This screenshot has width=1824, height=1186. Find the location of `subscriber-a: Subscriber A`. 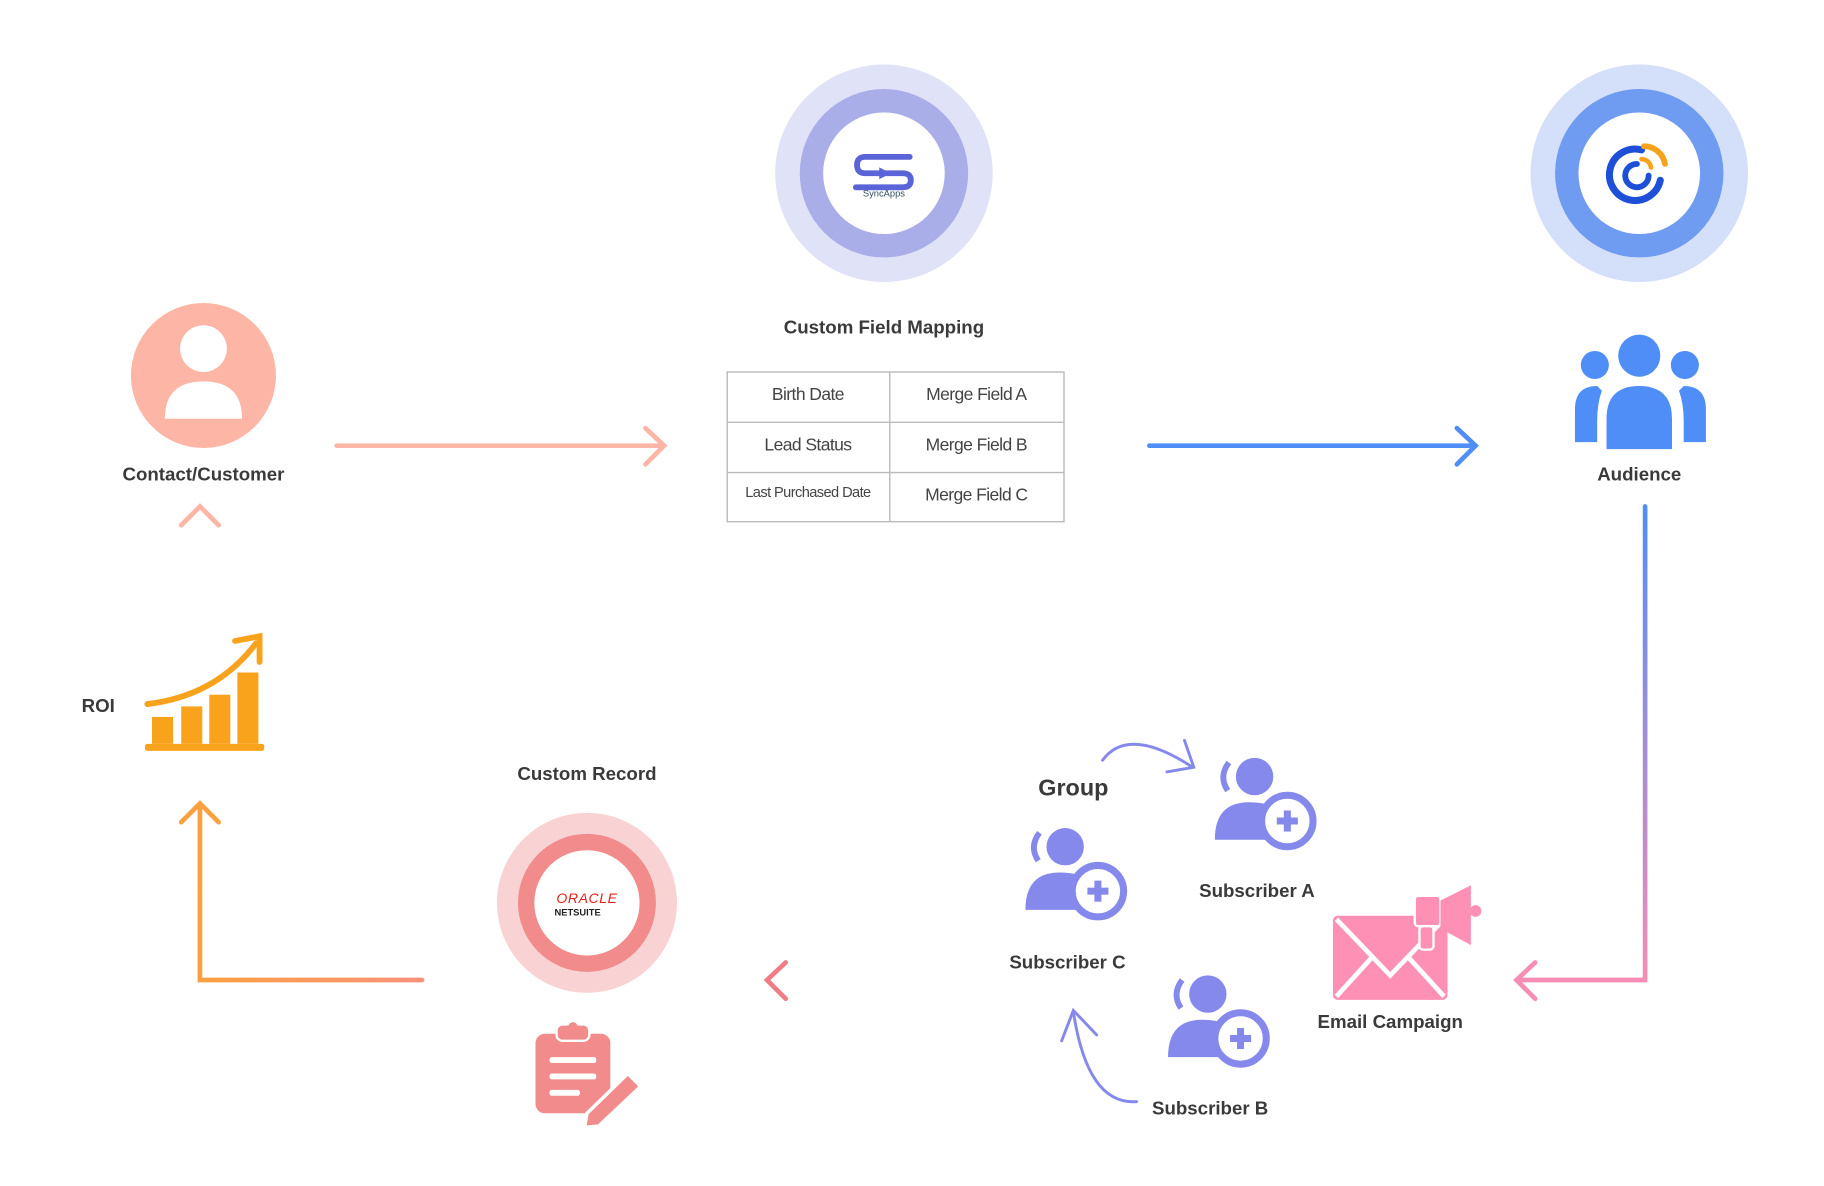

subscriber-a: Subscriber A is located at coordinates (1258, 829).